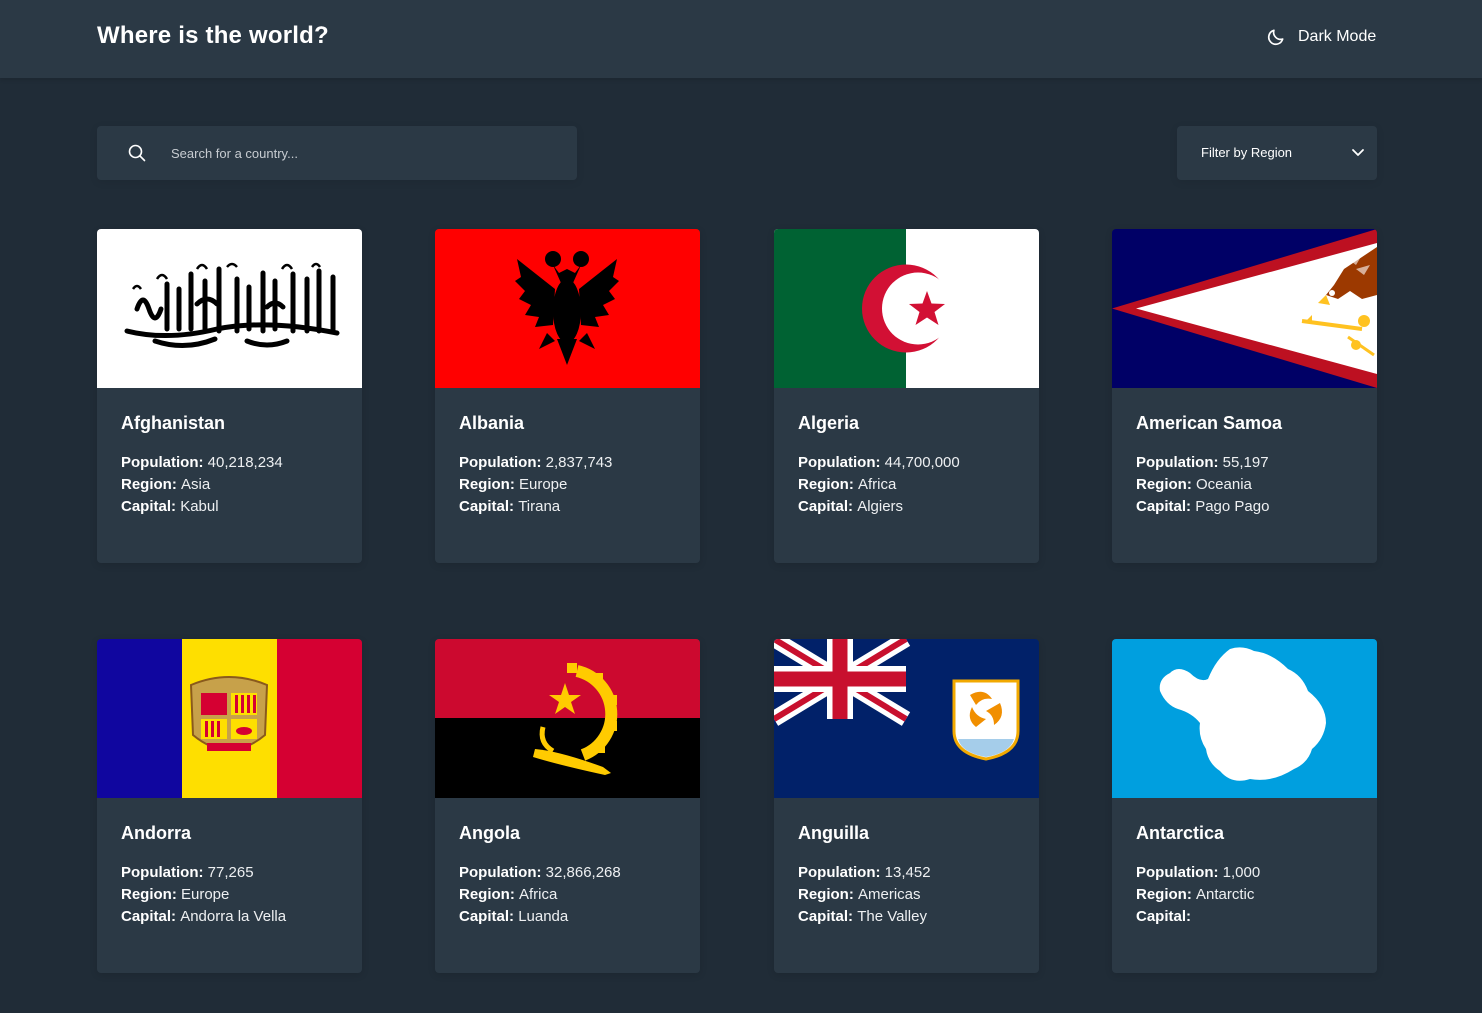 The width and height of the screenshot is (1482, 1013). Describe the element at coordinates (1180, 833) in the screenshot. I see `country-name: Antarctica` at that location.